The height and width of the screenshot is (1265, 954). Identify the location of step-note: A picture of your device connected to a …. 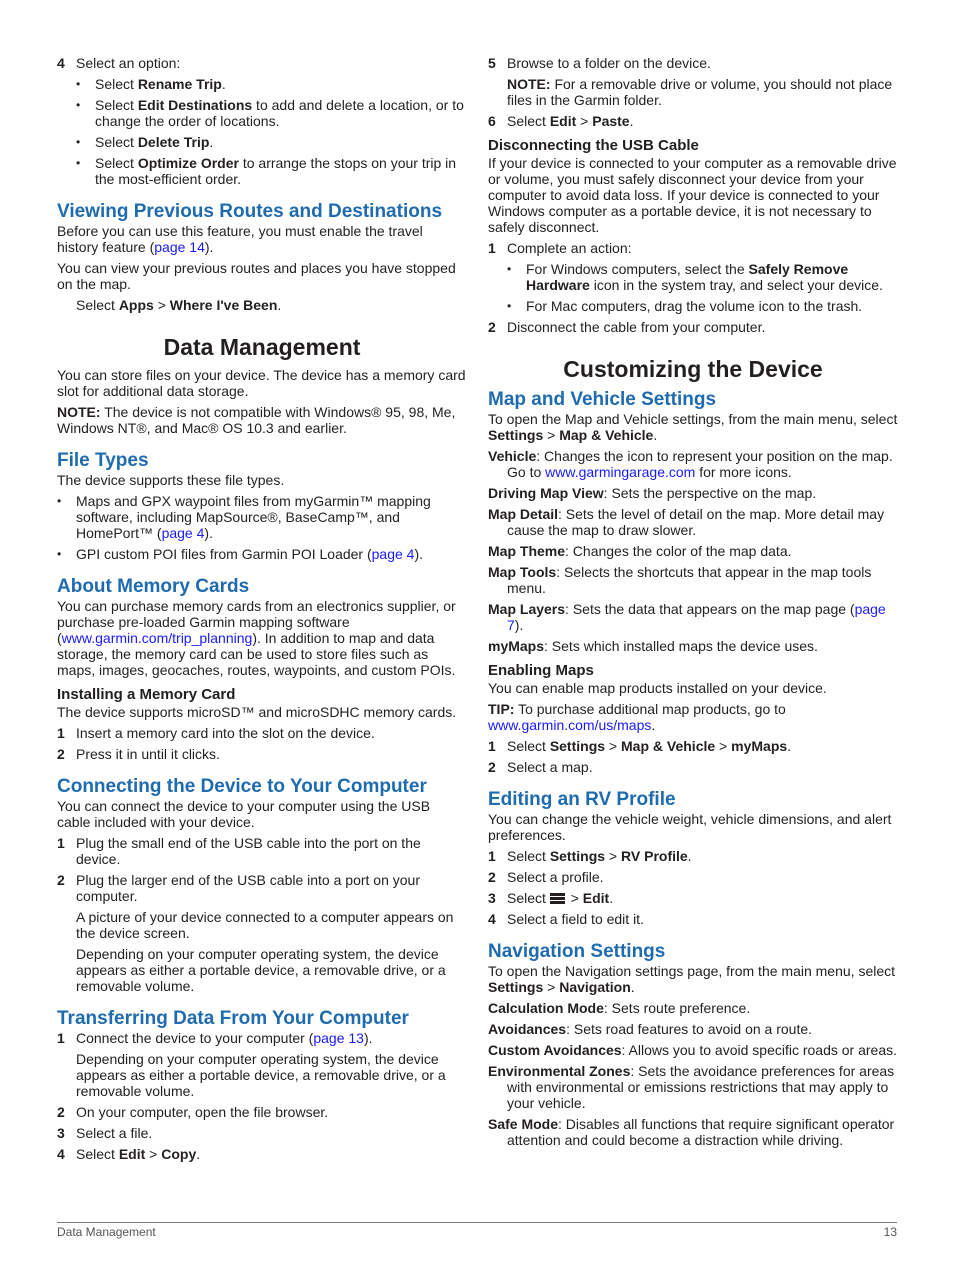
(265, 925).